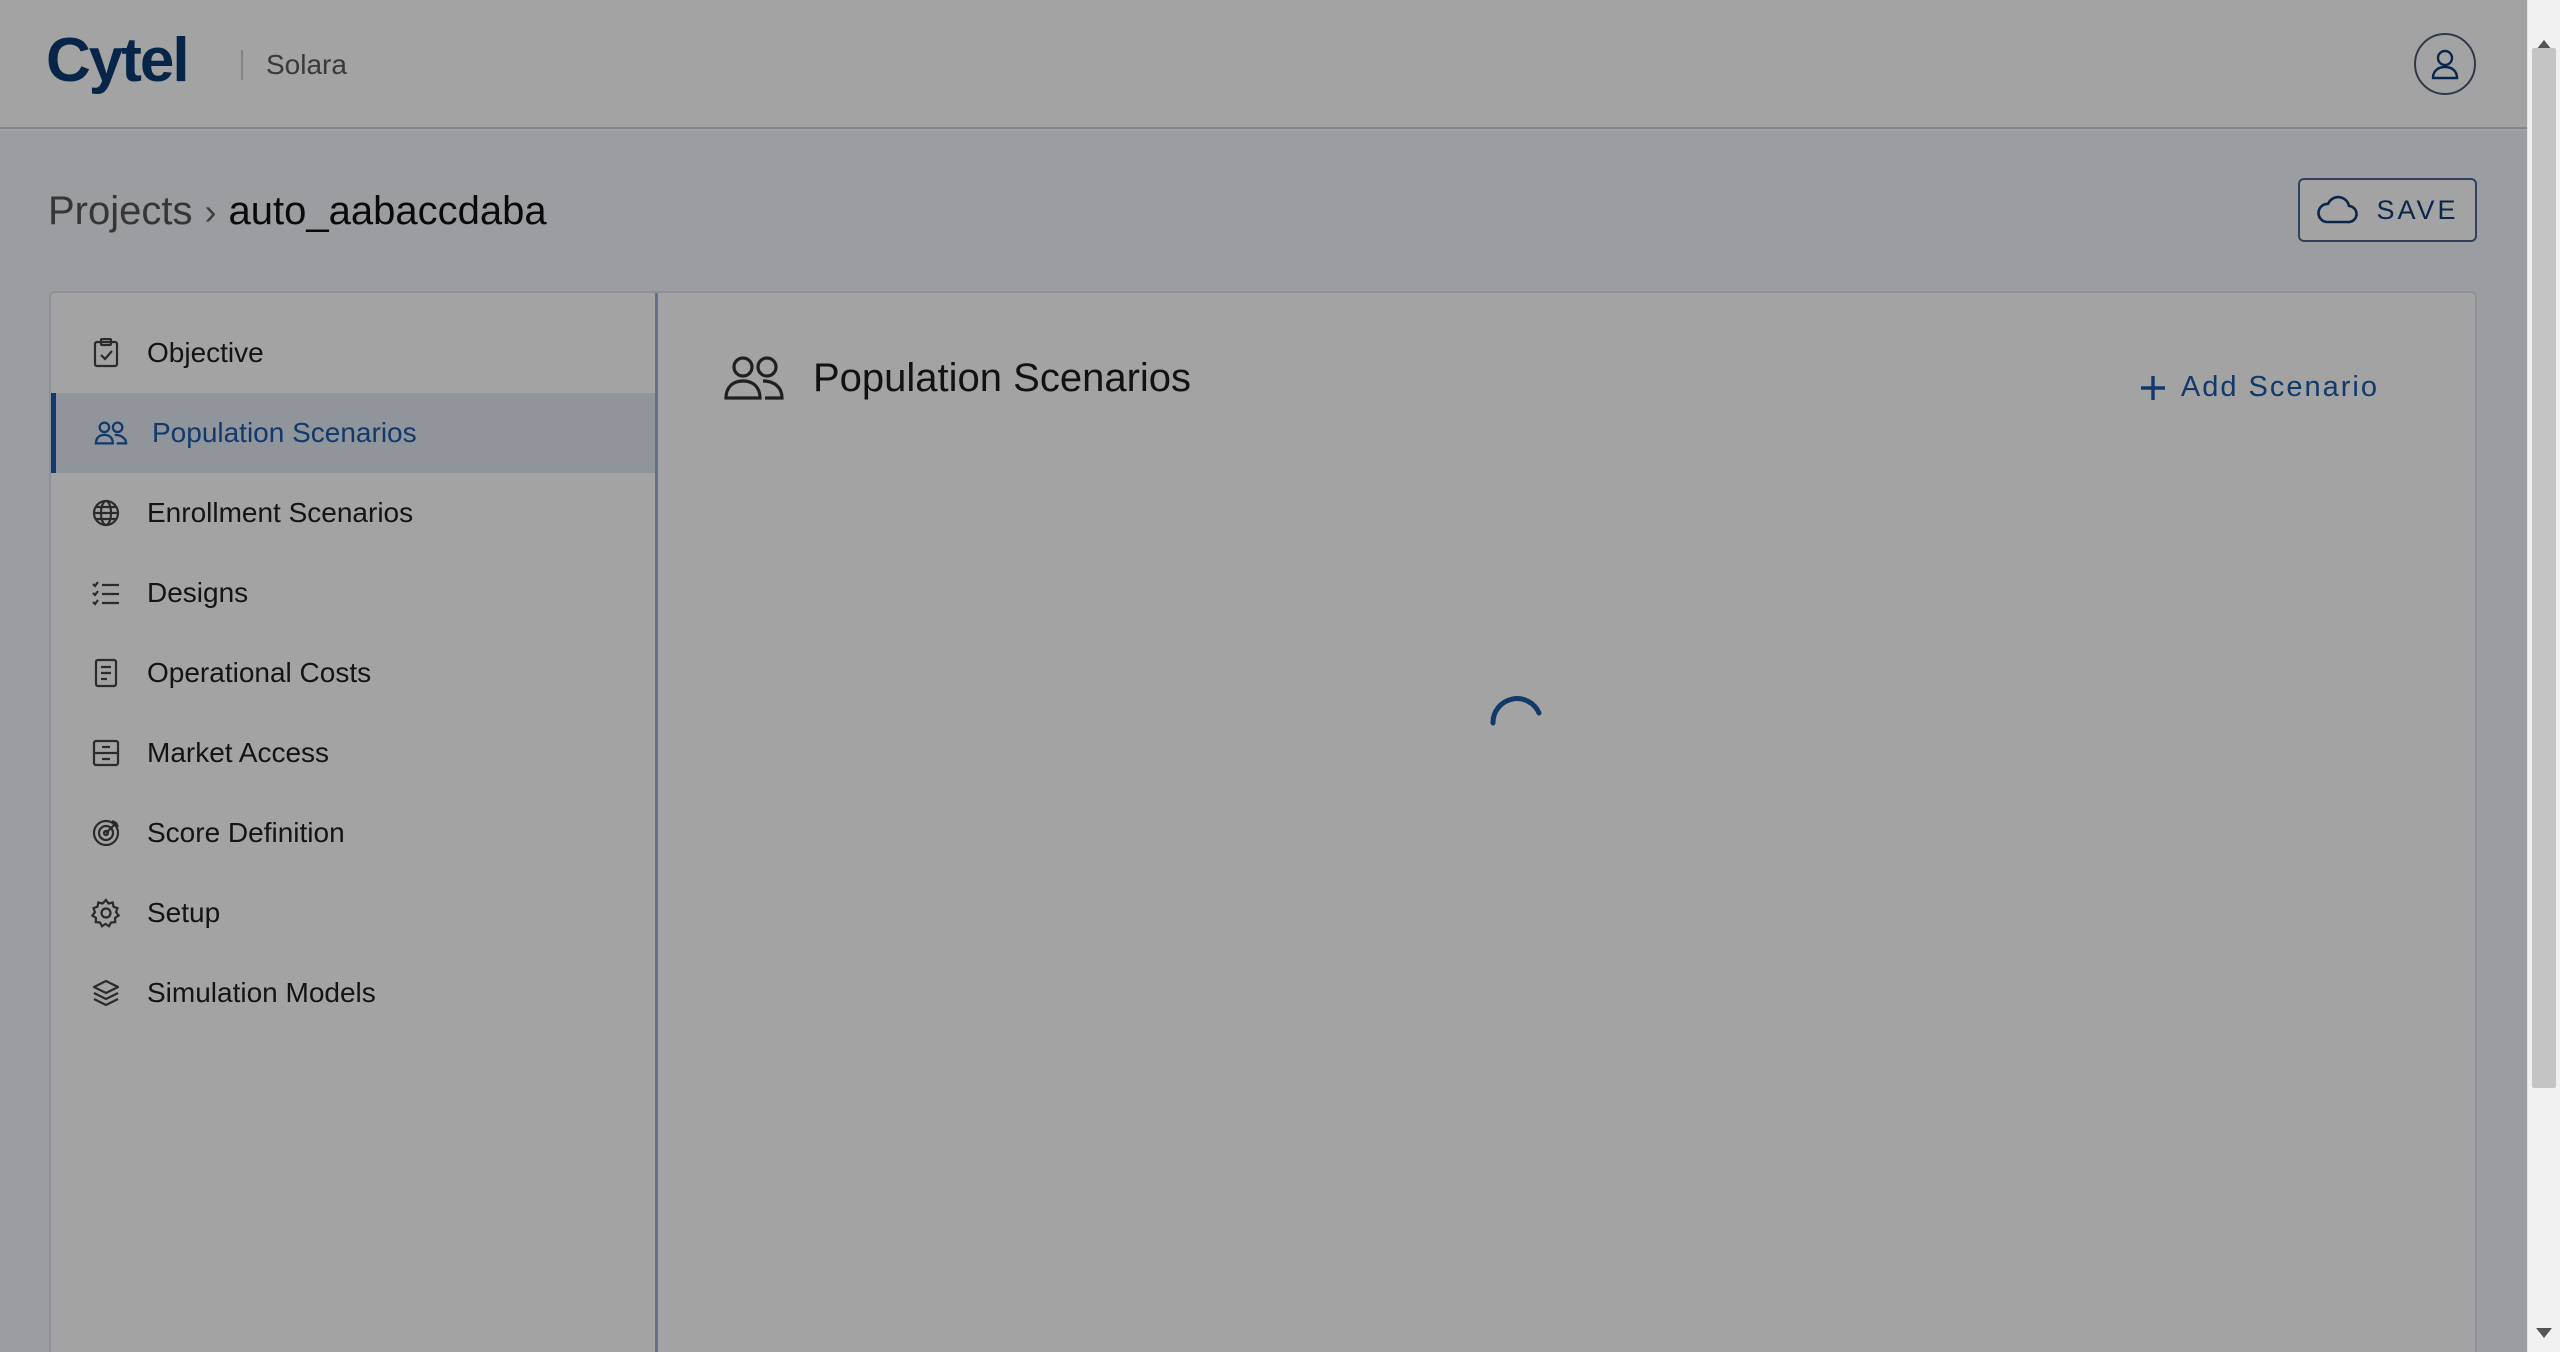 This screenshot has width=2560, height=1352. I want to click on scrollbar-thumb, so click(2544, 568).